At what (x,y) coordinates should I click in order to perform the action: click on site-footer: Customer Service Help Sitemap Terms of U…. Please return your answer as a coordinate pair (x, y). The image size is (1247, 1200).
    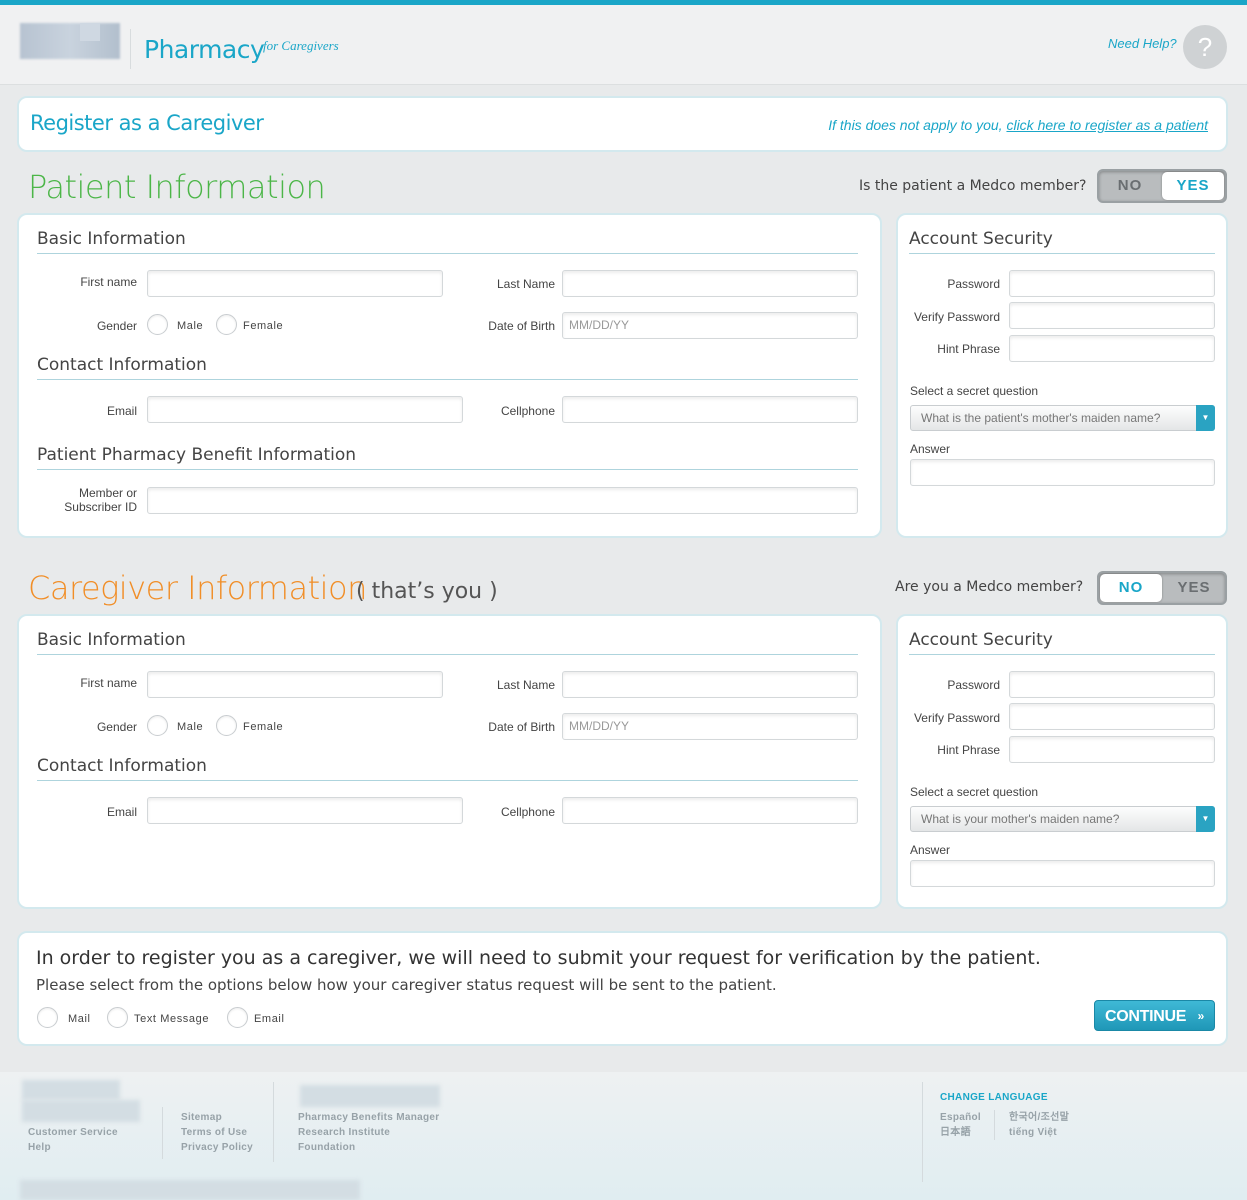
    Looking at the image, I should click on (623, 1136).